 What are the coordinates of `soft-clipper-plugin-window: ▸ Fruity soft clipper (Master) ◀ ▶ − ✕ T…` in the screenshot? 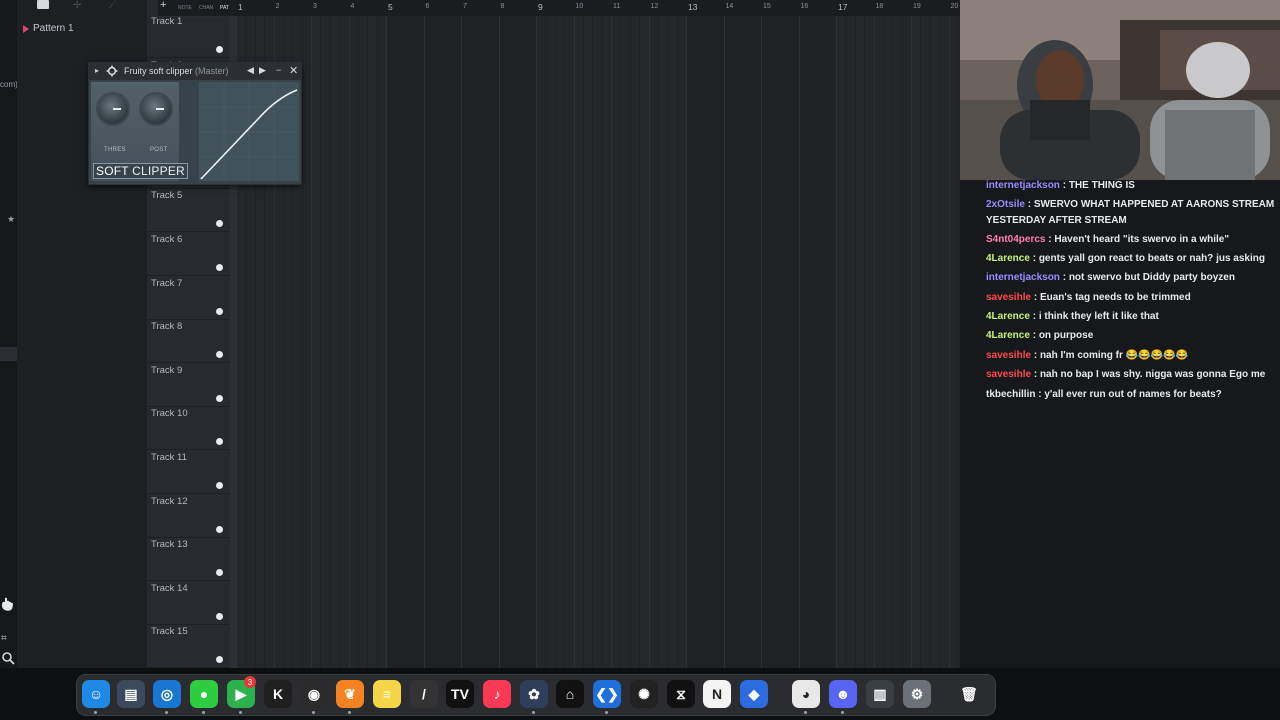 It's located at (195, 123).